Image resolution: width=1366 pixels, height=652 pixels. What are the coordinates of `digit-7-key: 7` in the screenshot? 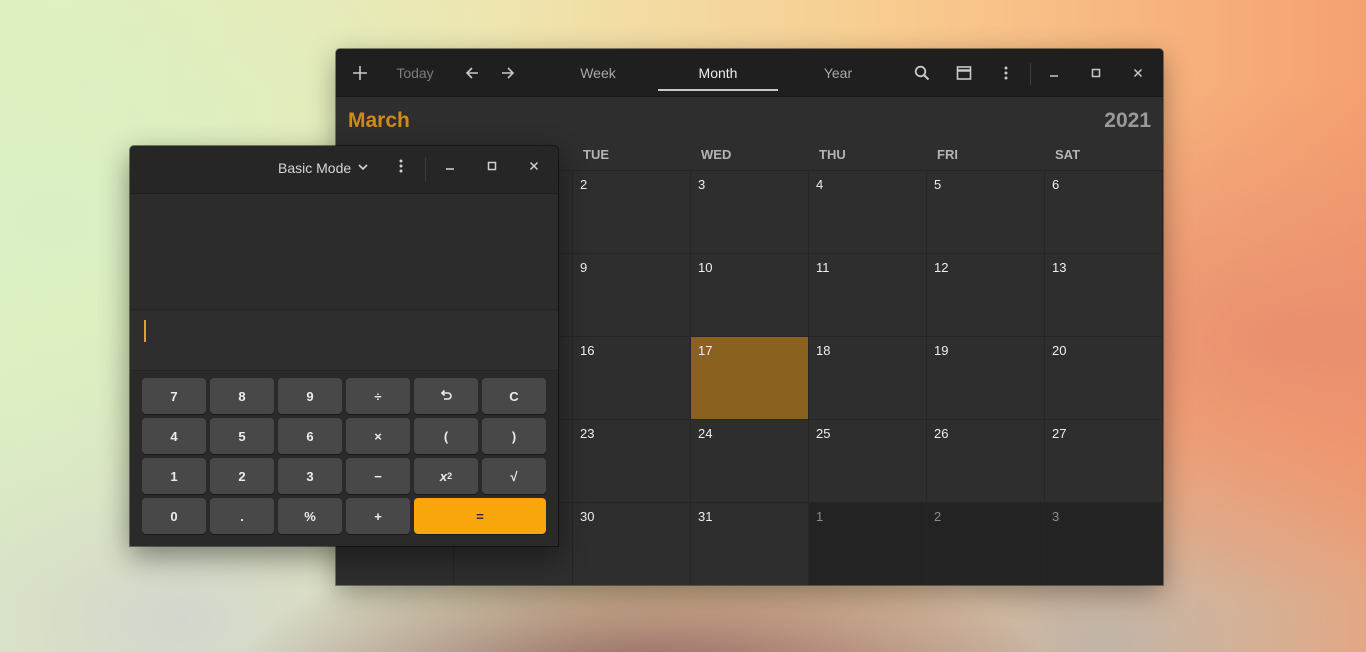 It's located at (174, 396).